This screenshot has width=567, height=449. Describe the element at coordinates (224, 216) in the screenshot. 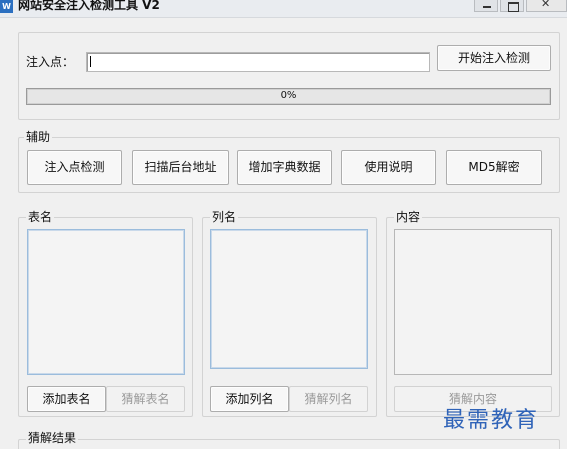

I see `column-names-legend: 列名` at that location.